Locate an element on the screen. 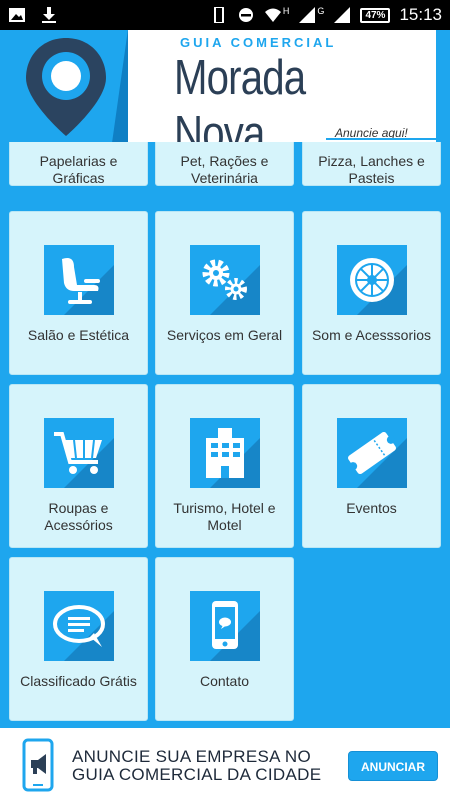 The height and width of the screenshot is (800, 450). header-banner: Guia Comercial Morada Nova Anuncie aqui! is located at coordinates (225, 86).